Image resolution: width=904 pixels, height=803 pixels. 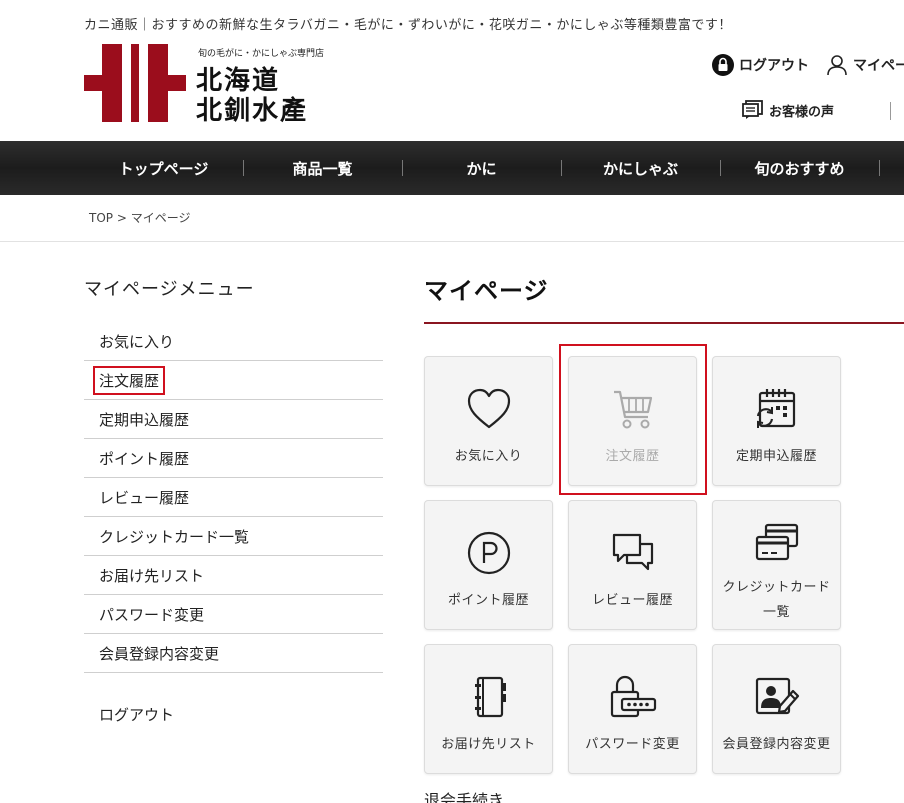 What do you see at coordinates (159, 653) in the screenshot?
I see `sidebar-item-label: 会員登録内容変更` at bounding box center [159, 653].